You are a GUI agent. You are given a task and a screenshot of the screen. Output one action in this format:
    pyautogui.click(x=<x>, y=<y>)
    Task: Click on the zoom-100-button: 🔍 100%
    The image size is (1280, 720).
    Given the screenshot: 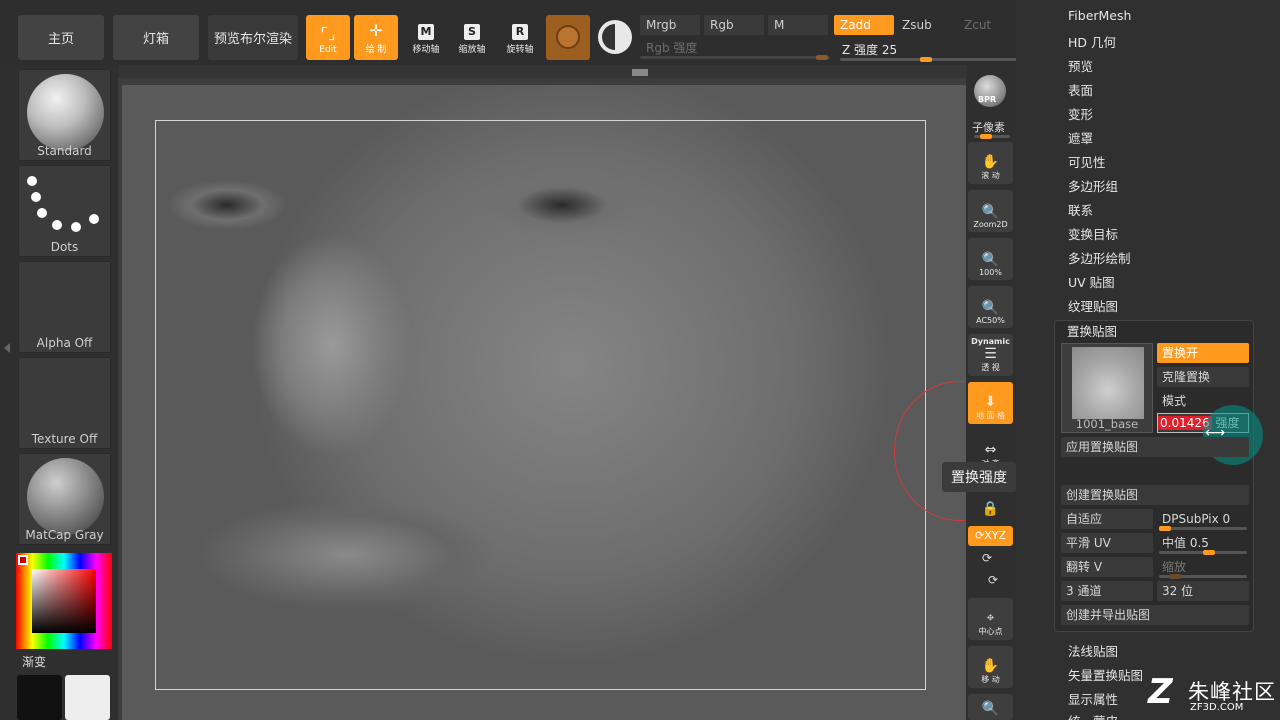 What is the action you would take?
    pyautogui.click(x=990, y=259)
    